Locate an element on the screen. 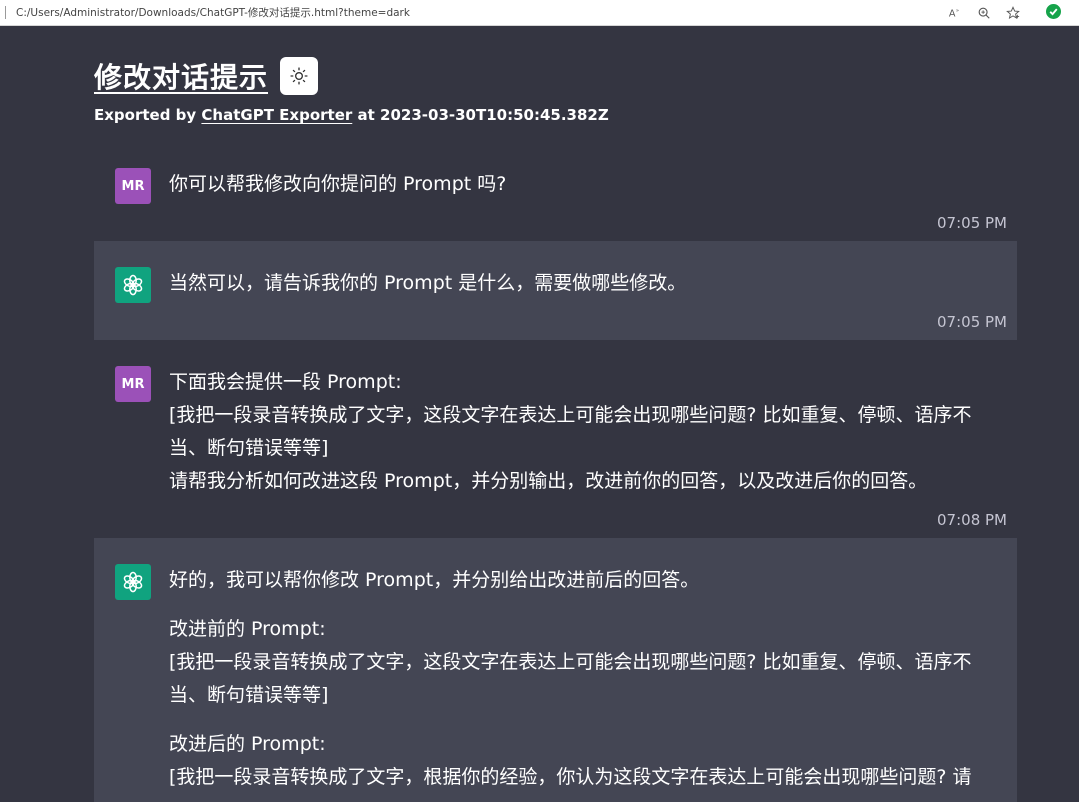 The image size is (1079, 802). message-paragraph: 当然可以，请告诉我你的 Prompt 是什么，需要做哪些修改。 is located at coordinates (428, 283).